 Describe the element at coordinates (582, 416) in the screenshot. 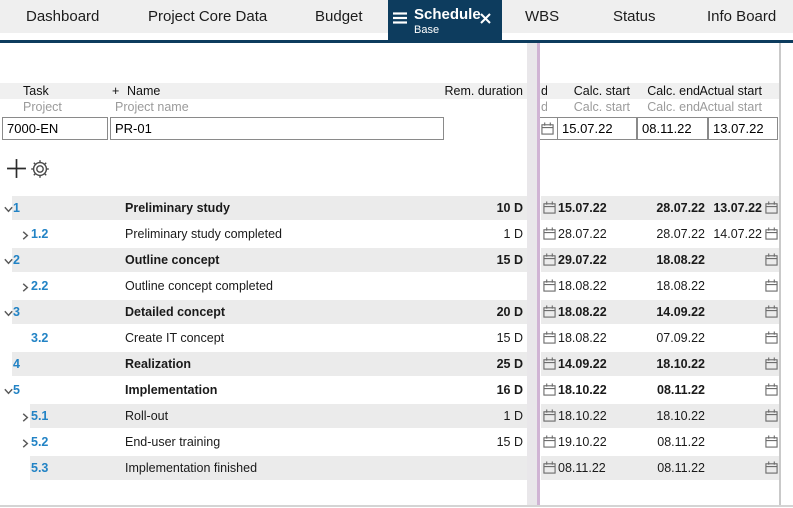

I see `calc-start-value: 18.10.22` at that location.